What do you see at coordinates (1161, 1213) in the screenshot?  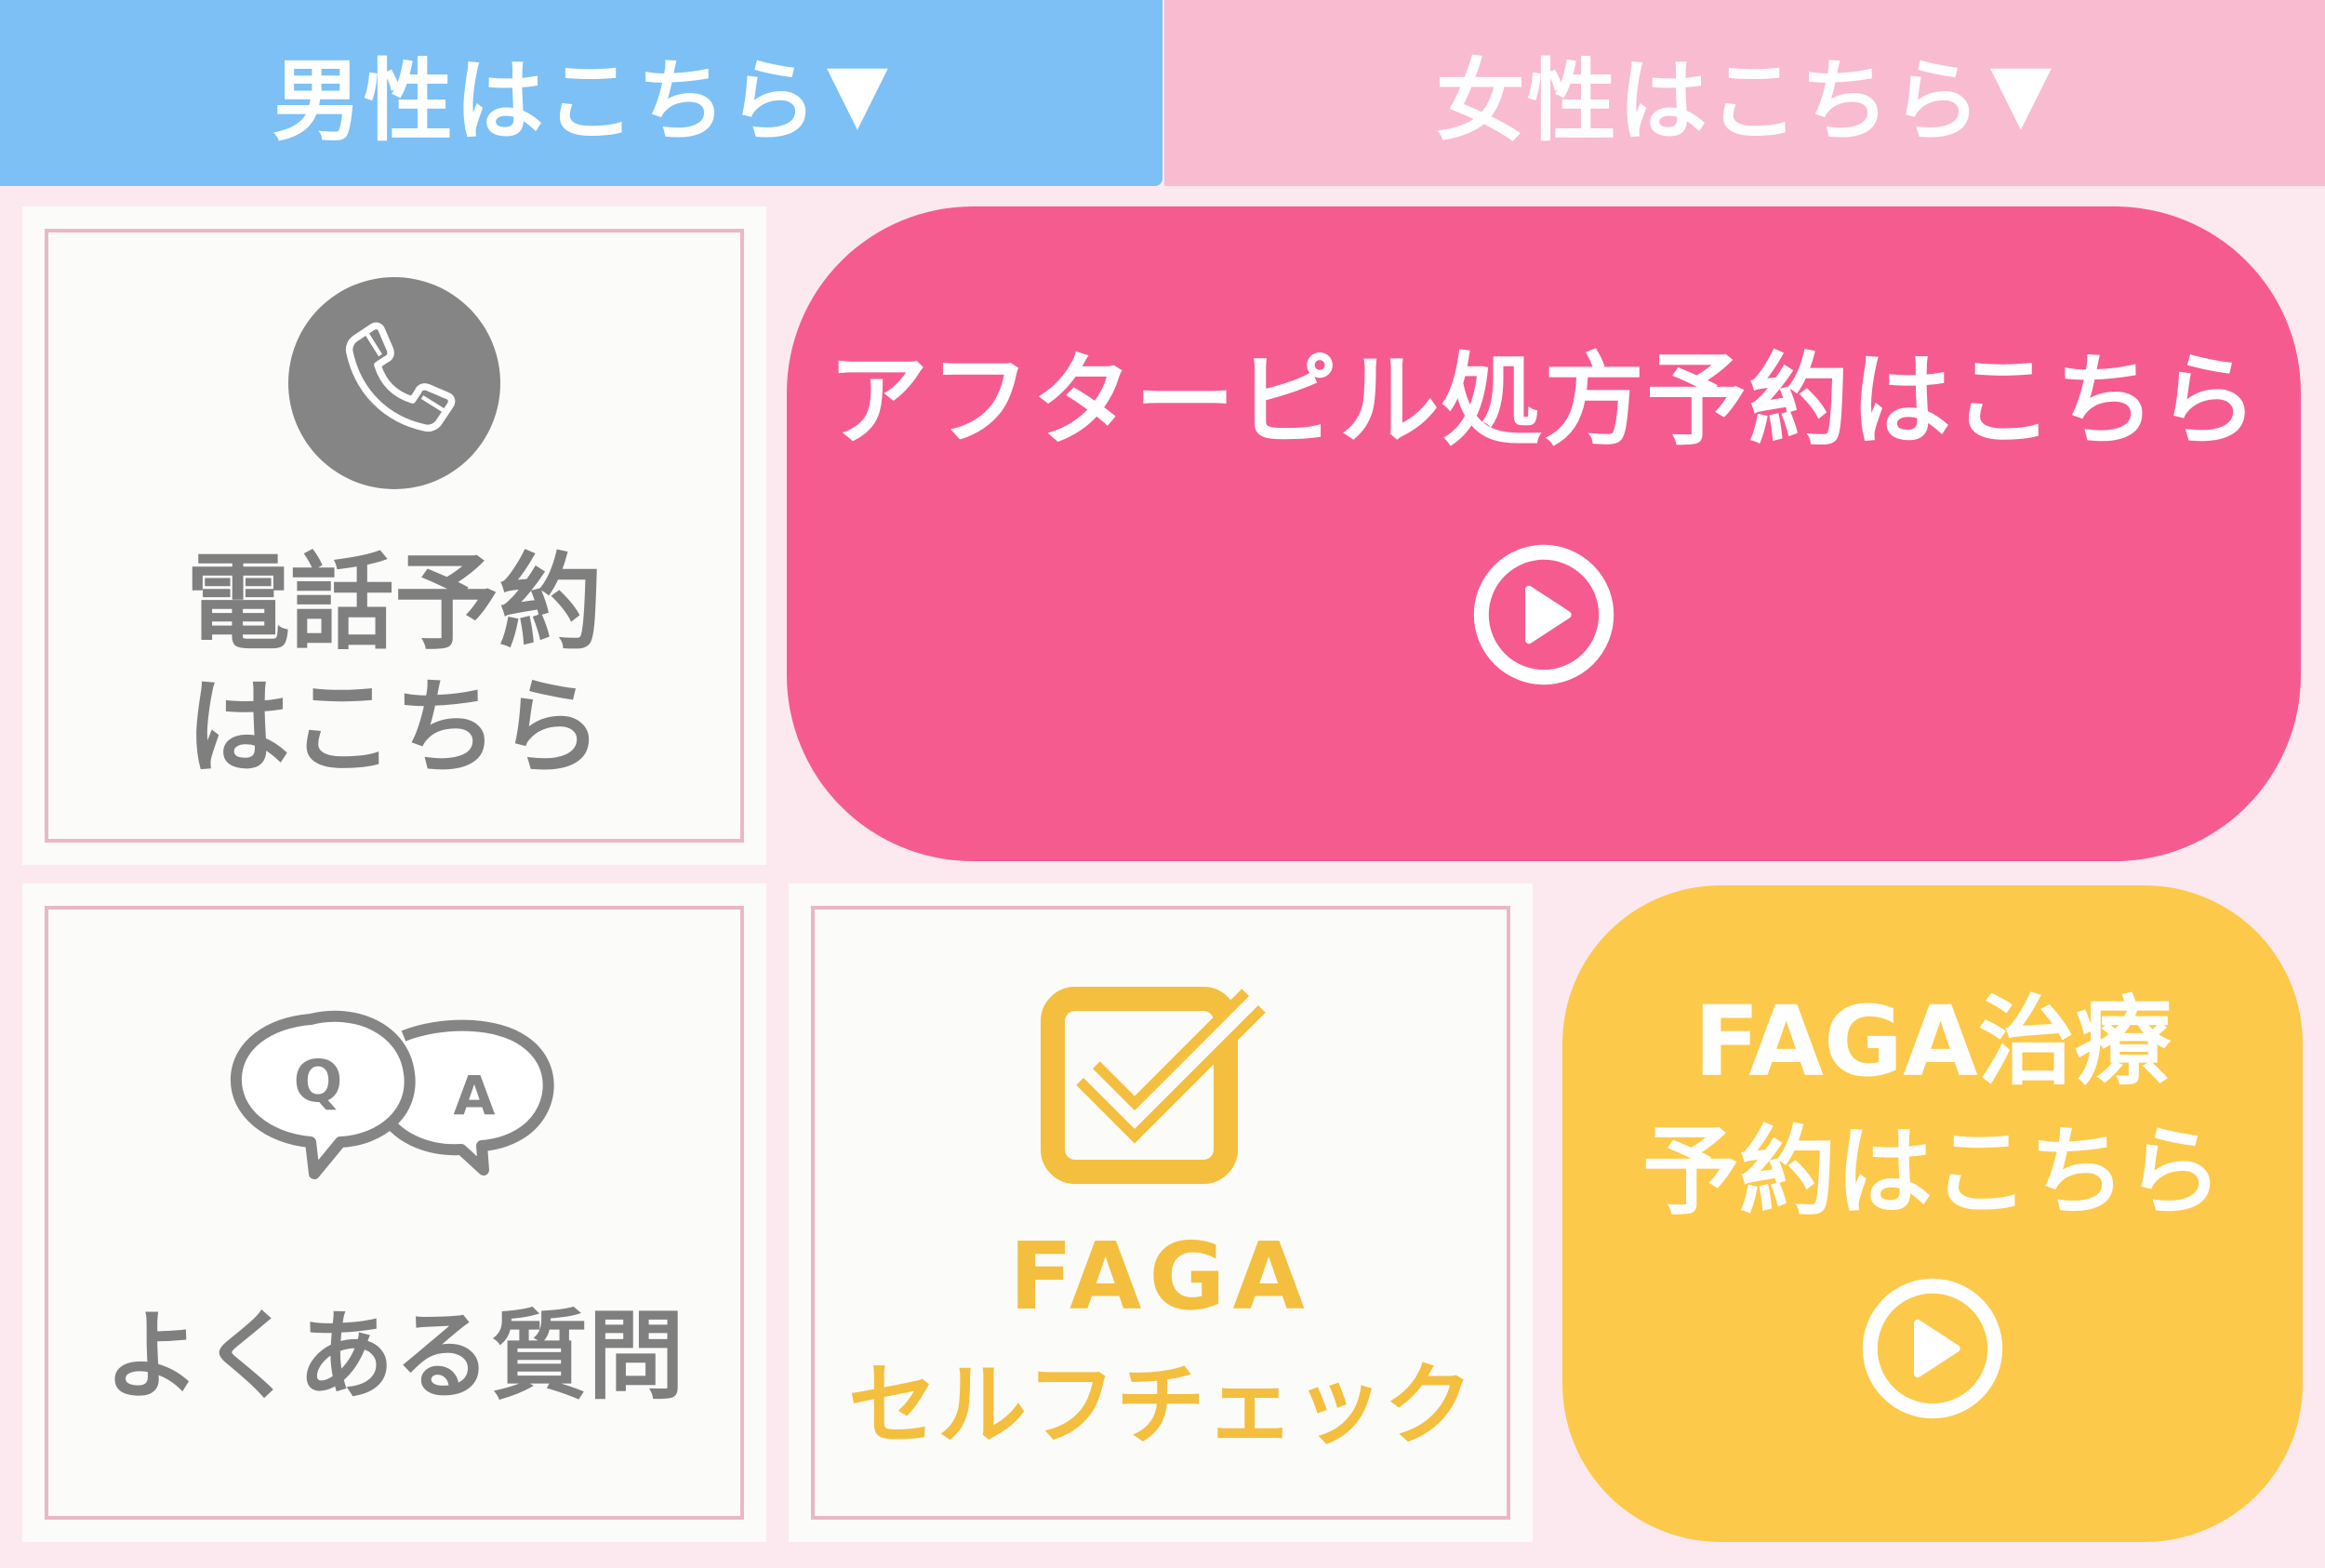 I see `faga-self-check-card: FAGA セルフチェック` at bounding box center [1161, 1213].